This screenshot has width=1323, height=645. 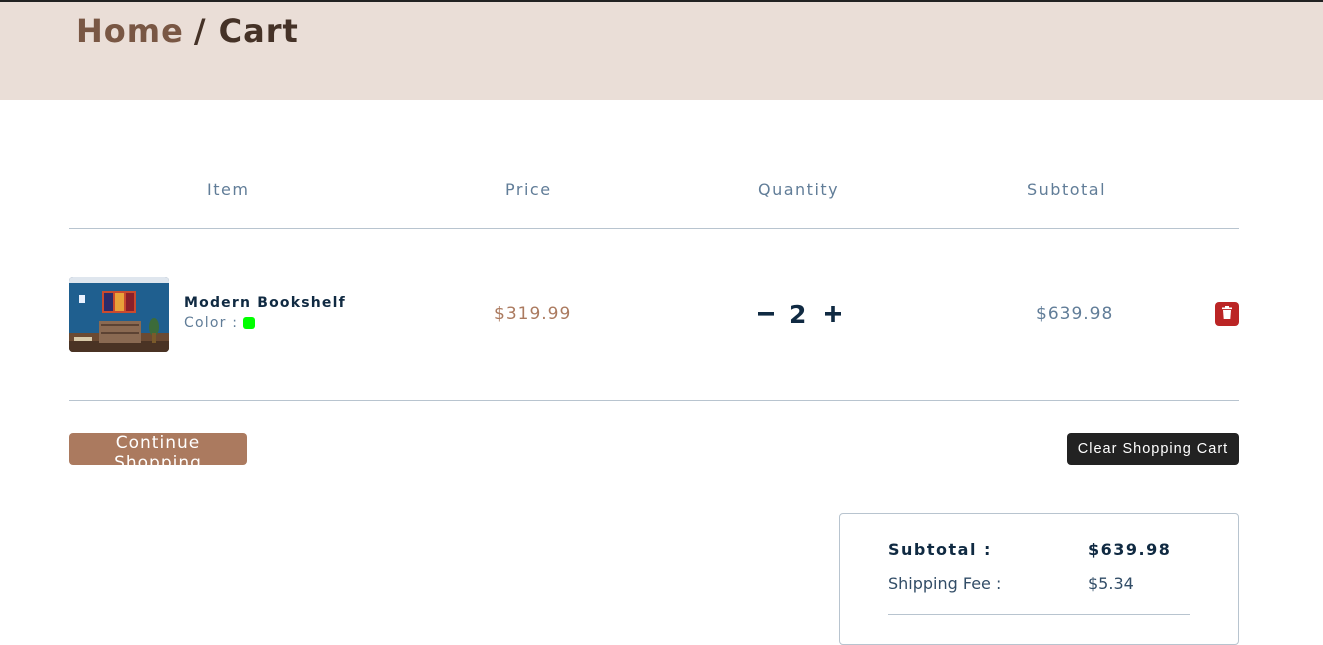 I want to click on product-color-swatch, so click(x=249, y=323).